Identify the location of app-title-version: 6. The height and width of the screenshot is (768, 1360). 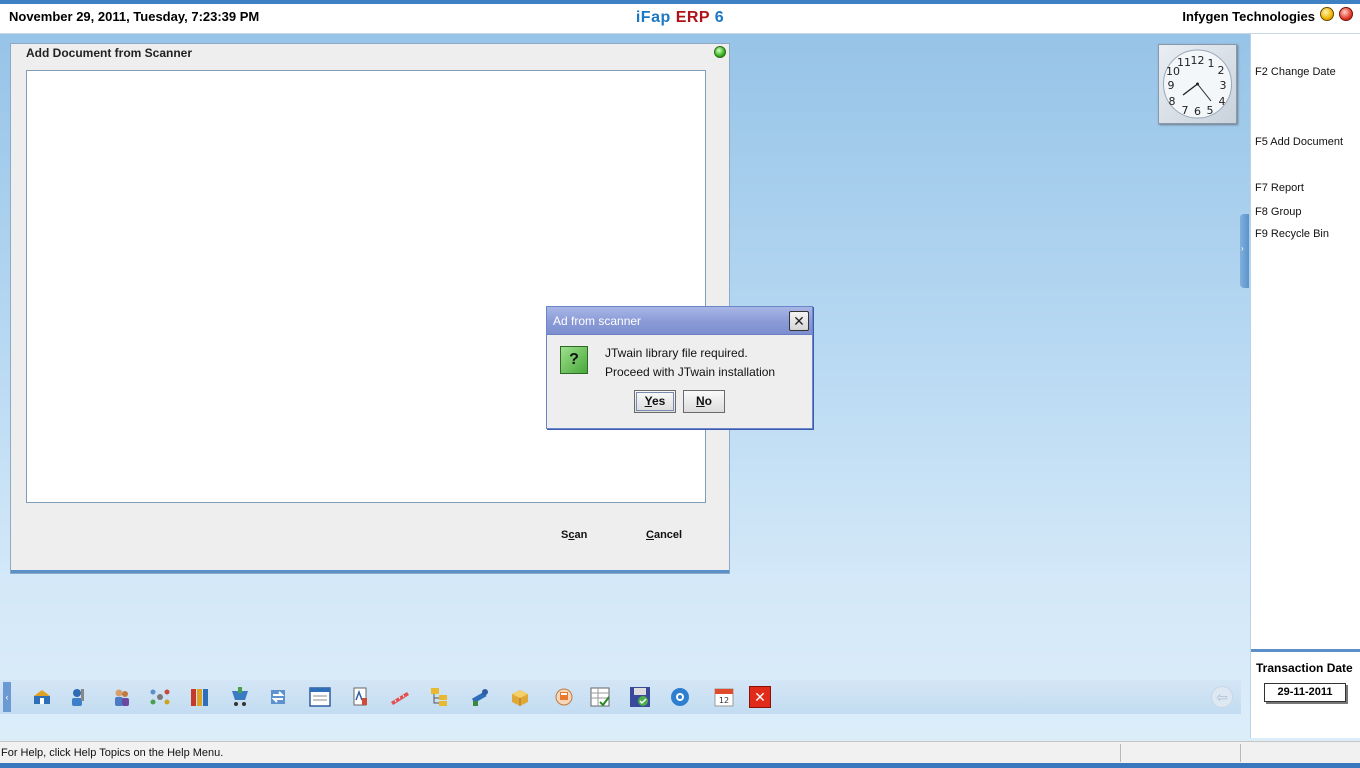
(719, 17).